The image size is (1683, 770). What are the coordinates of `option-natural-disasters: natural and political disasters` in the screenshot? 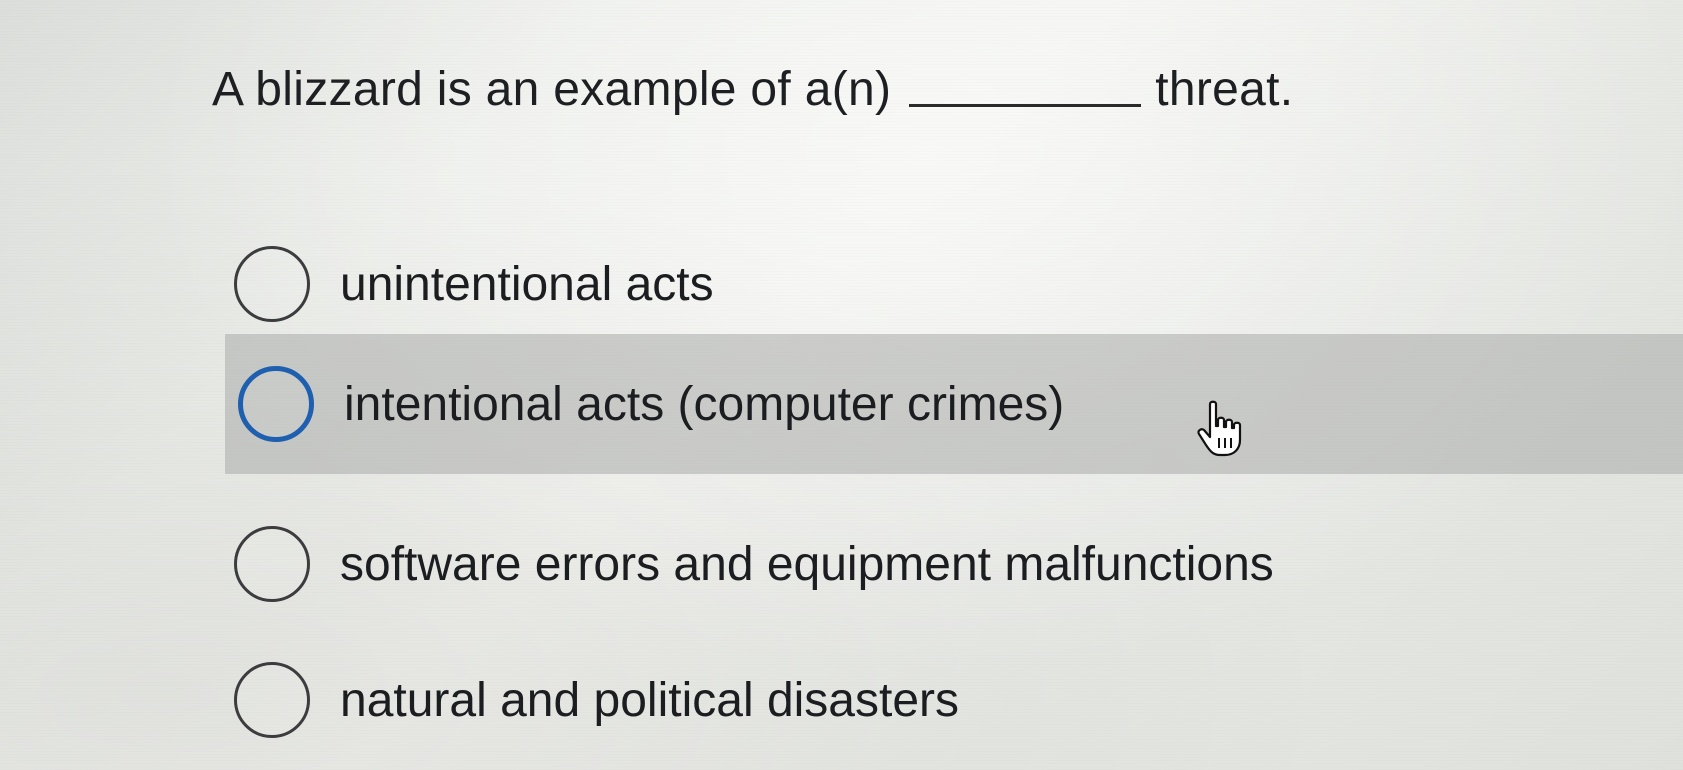 It's located at (590, 700).